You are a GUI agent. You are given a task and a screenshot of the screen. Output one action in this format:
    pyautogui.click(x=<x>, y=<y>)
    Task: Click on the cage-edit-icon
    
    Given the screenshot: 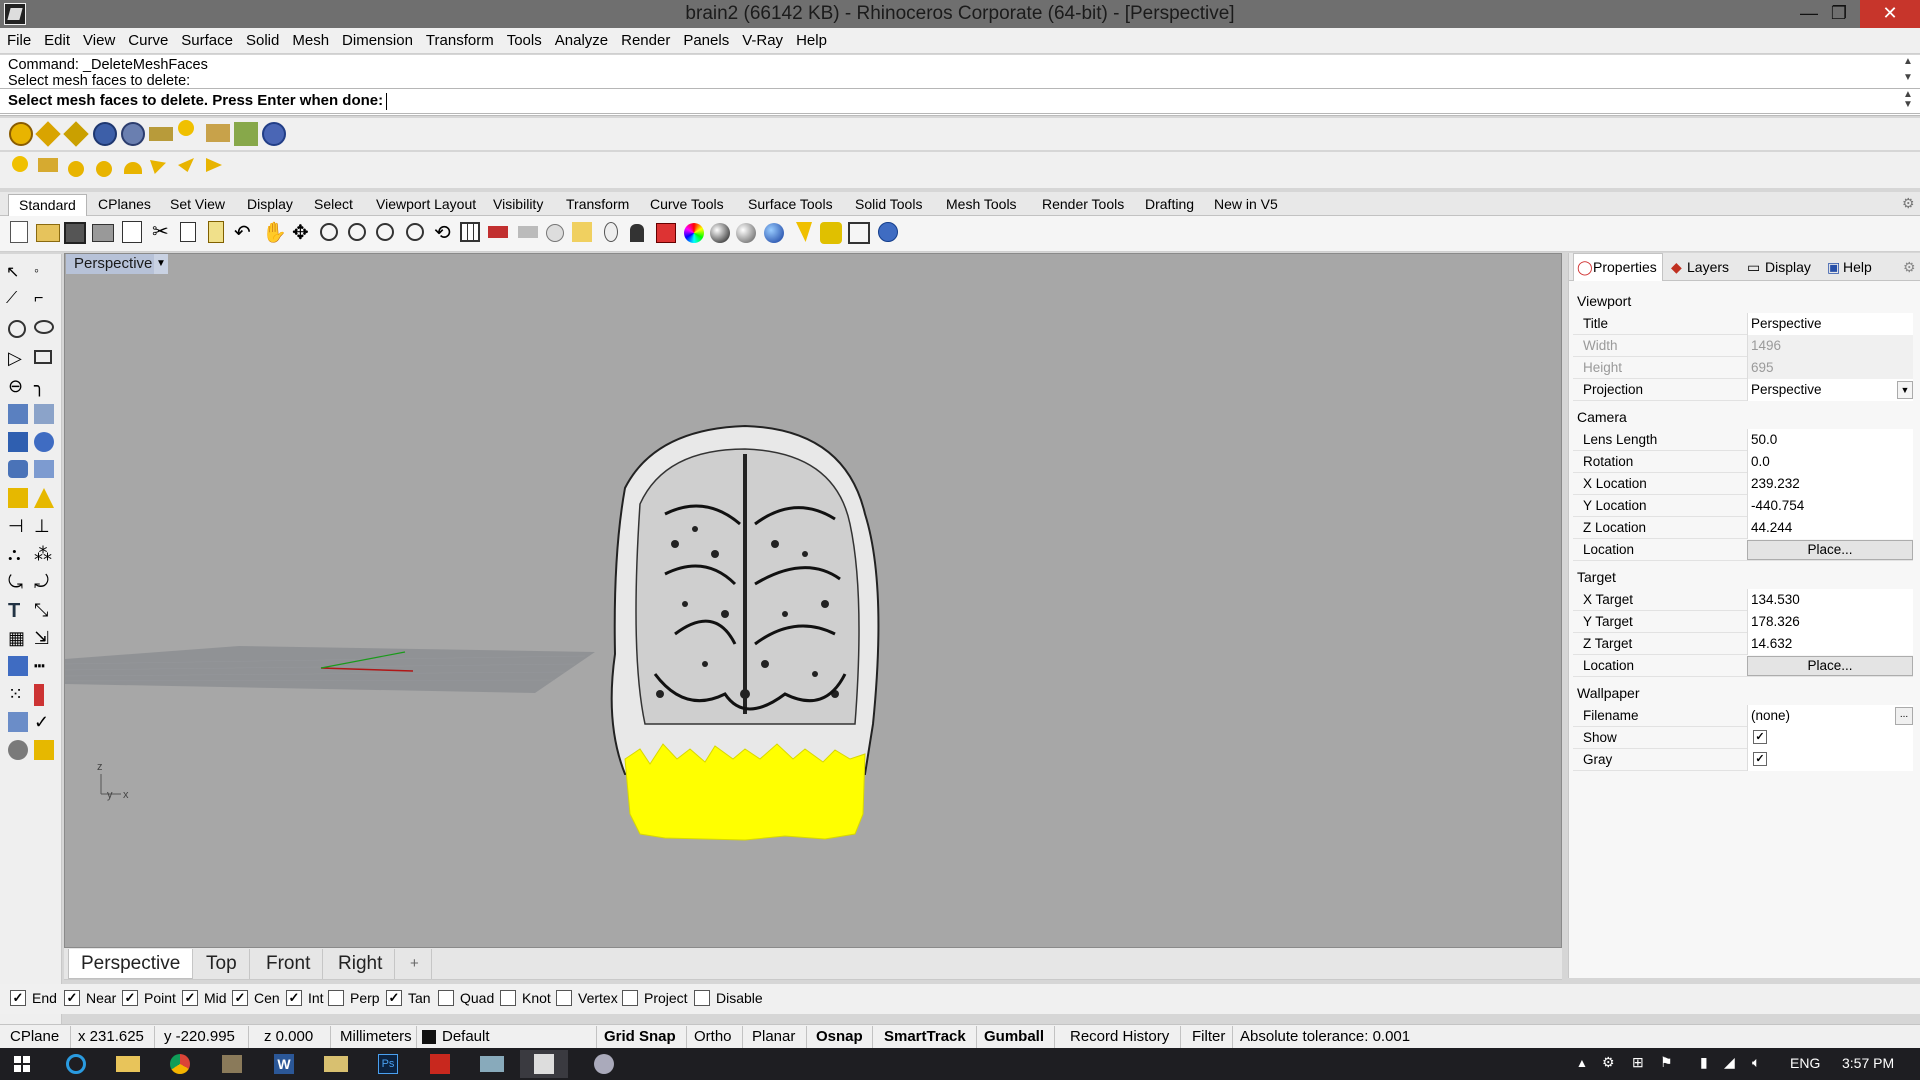 What is the action you would take?
    pyautogui.click(x=18, y=750)
    